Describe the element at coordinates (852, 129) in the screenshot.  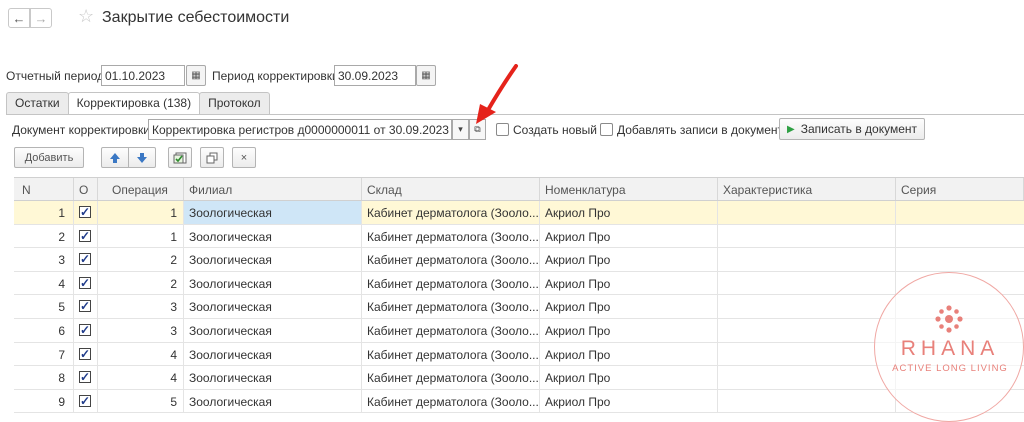
I see `write-to-document-button: ▶ Записать в документ` at that location.